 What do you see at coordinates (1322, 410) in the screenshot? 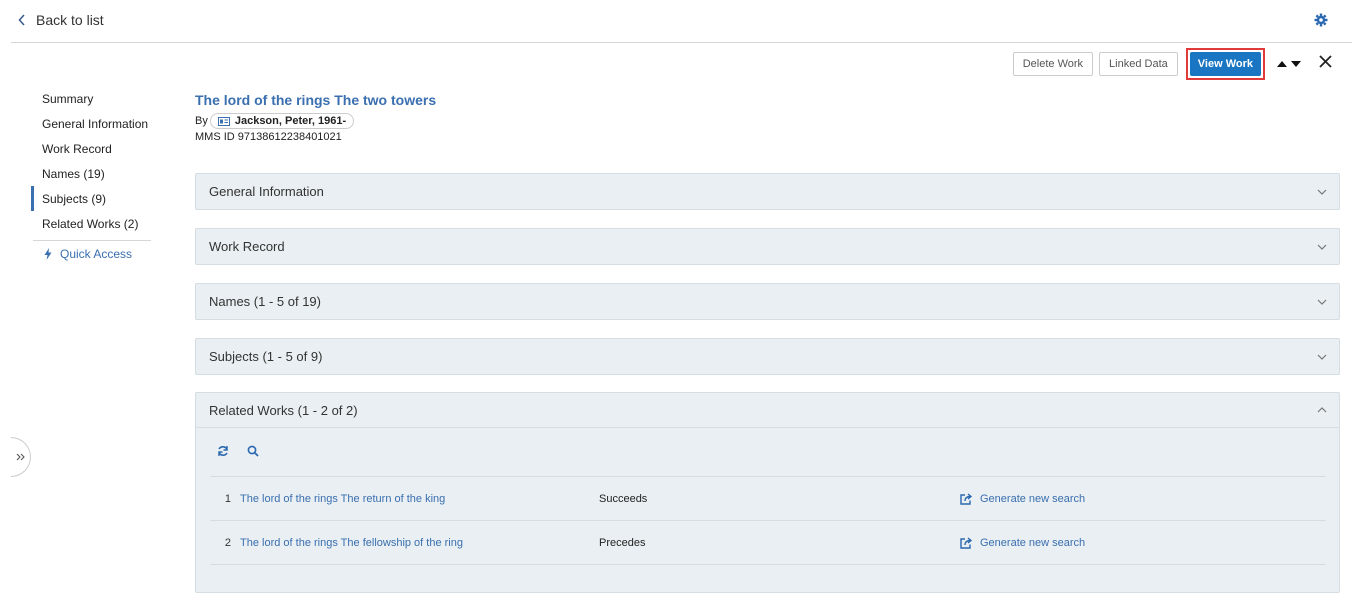
I see `chevron-up-icon` at bounding box center [1322, 410].